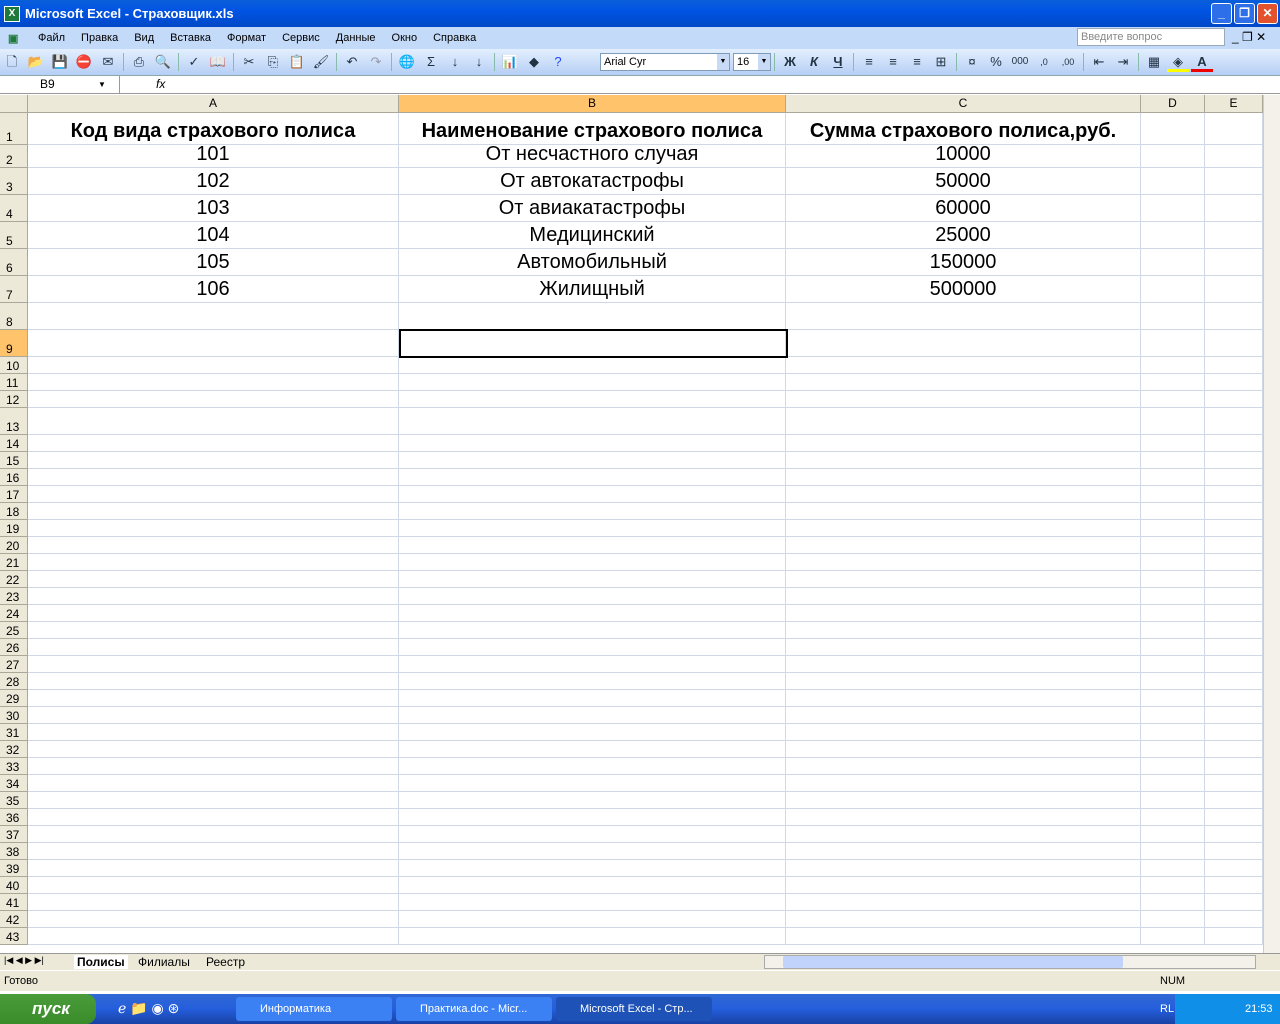 The image size is (1280, 1024). Describe the element at coordinates (213, 181) in the screenshot. I see `cell: 102` at that location.